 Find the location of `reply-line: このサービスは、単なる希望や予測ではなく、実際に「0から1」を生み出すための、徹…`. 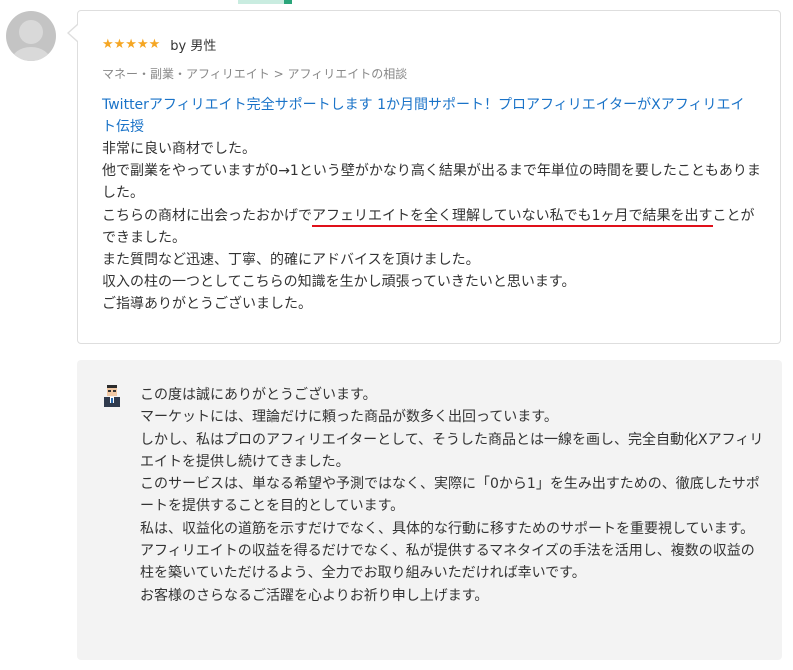

reply-line: このサービスは、単なる希望や予測ではなく、実際に「0から1」を生み出すための、徹… is located at coordinates (450, 495).